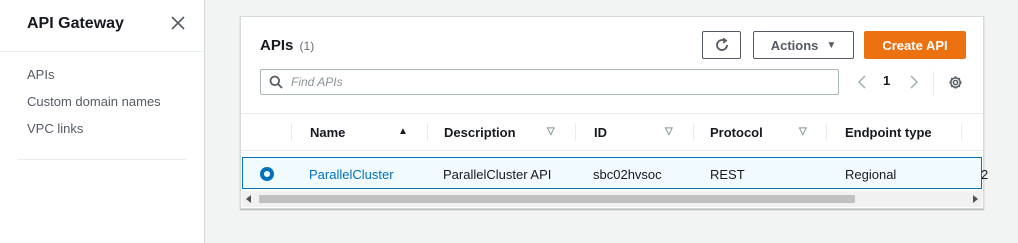 The height and width of the screenshot is (243, 1018). I want to click on sidebar-item-apis: APIs, so click(94, 81).